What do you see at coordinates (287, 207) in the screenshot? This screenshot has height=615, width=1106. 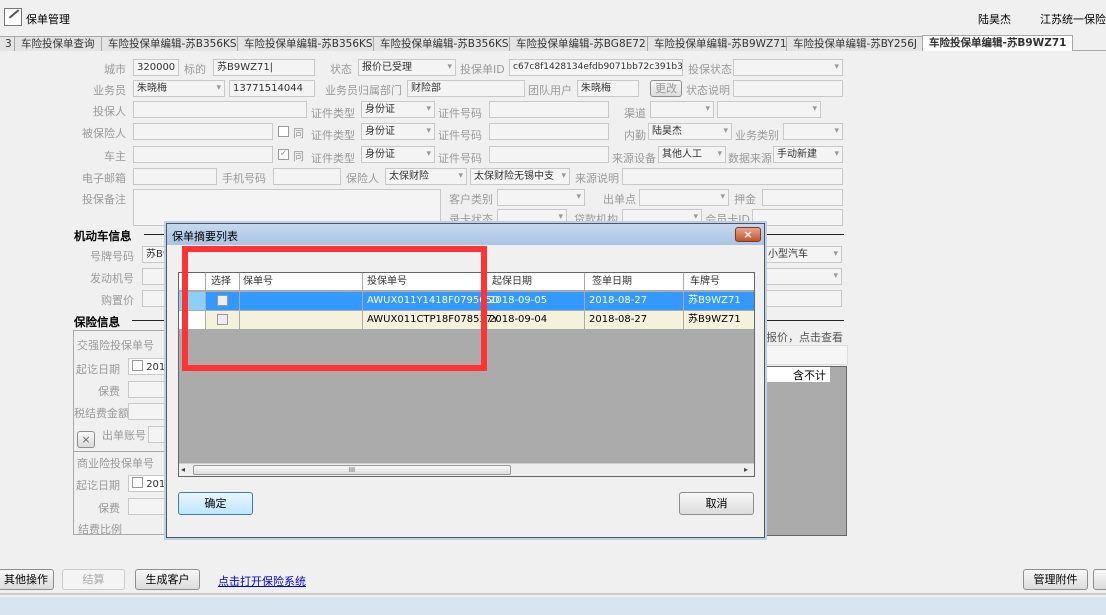 I see `remark-textarea` at bounding box center [287, 207].